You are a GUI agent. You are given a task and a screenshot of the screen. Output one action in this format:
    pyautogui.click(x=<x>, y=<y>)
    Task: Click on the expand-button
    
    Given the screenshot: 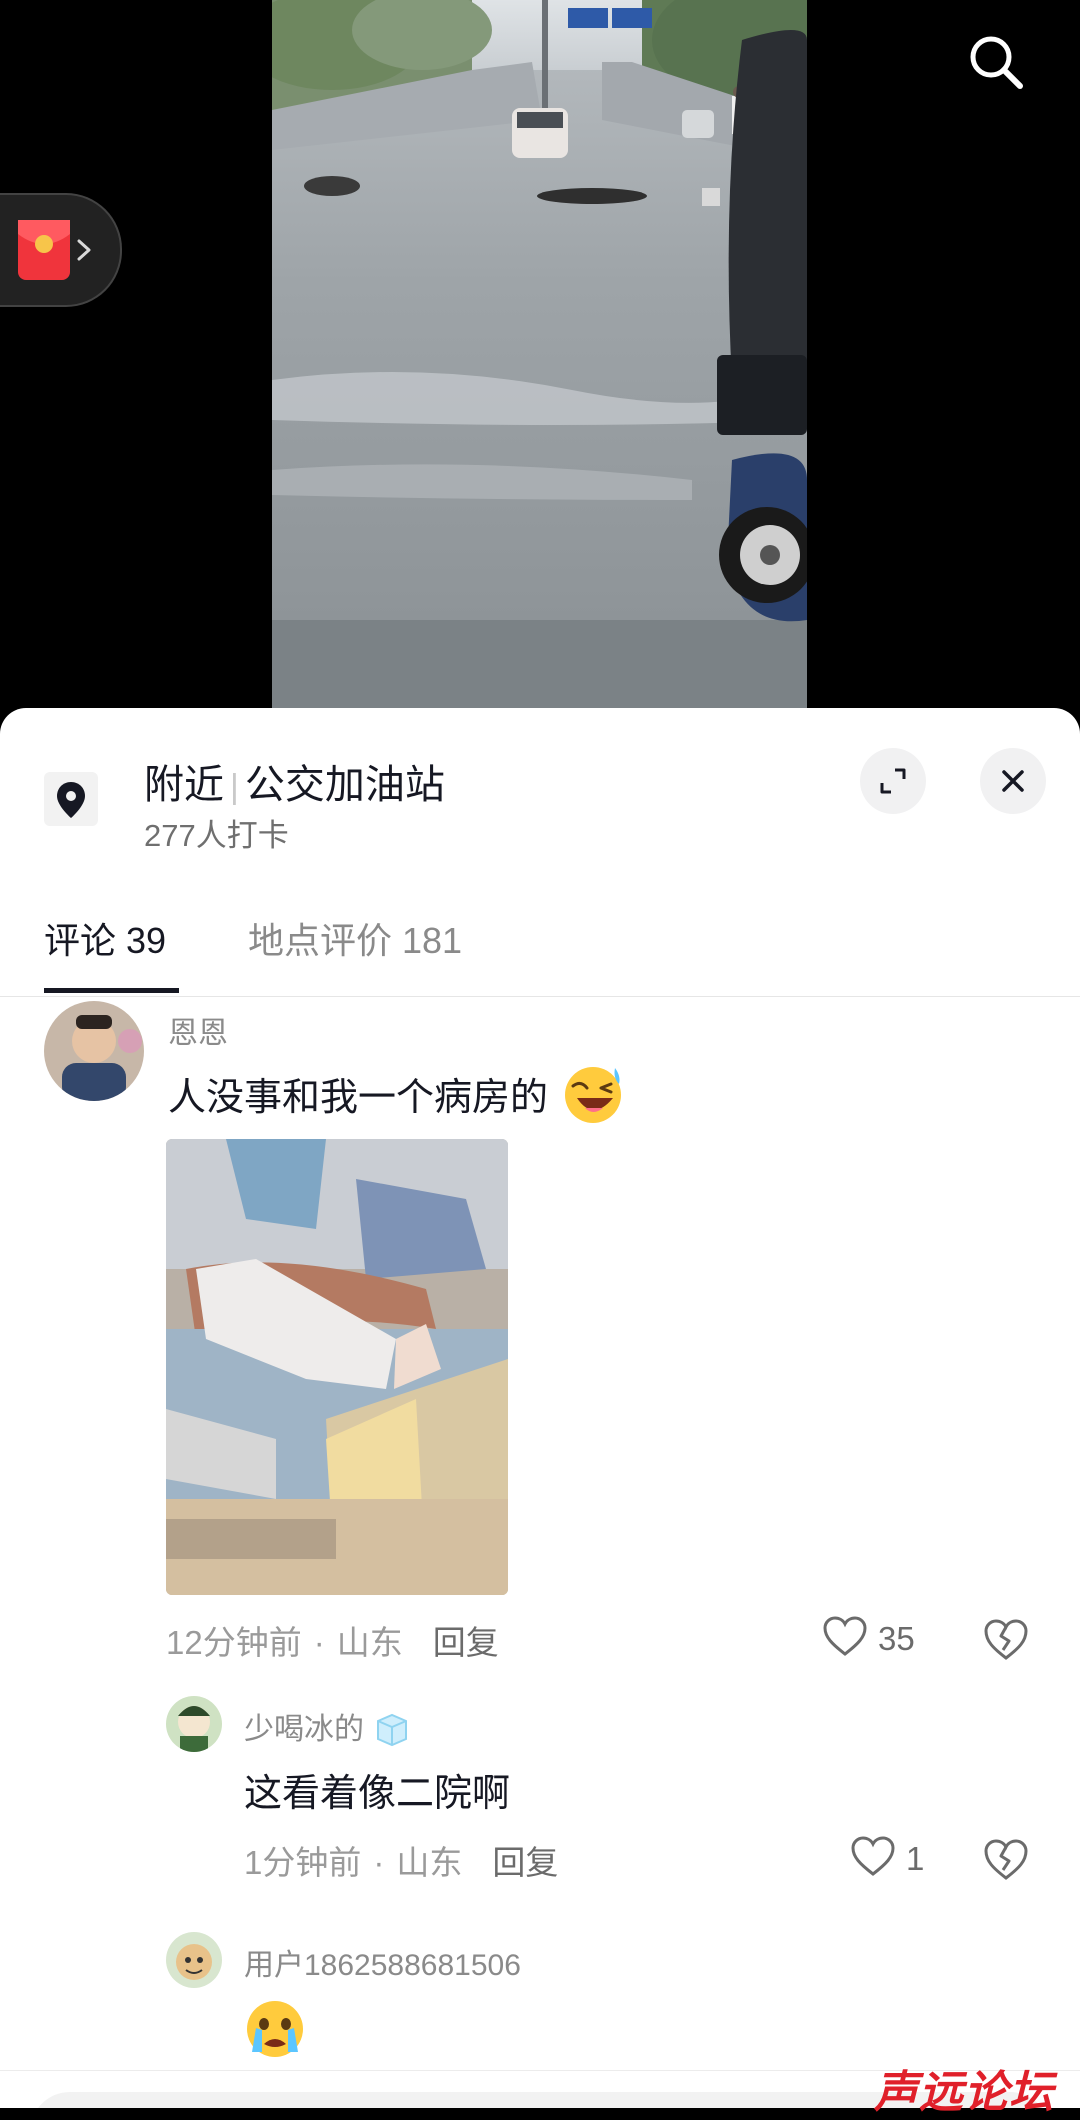 What is the action you would take?
    pyautogui.click(x=893, y=781)
    